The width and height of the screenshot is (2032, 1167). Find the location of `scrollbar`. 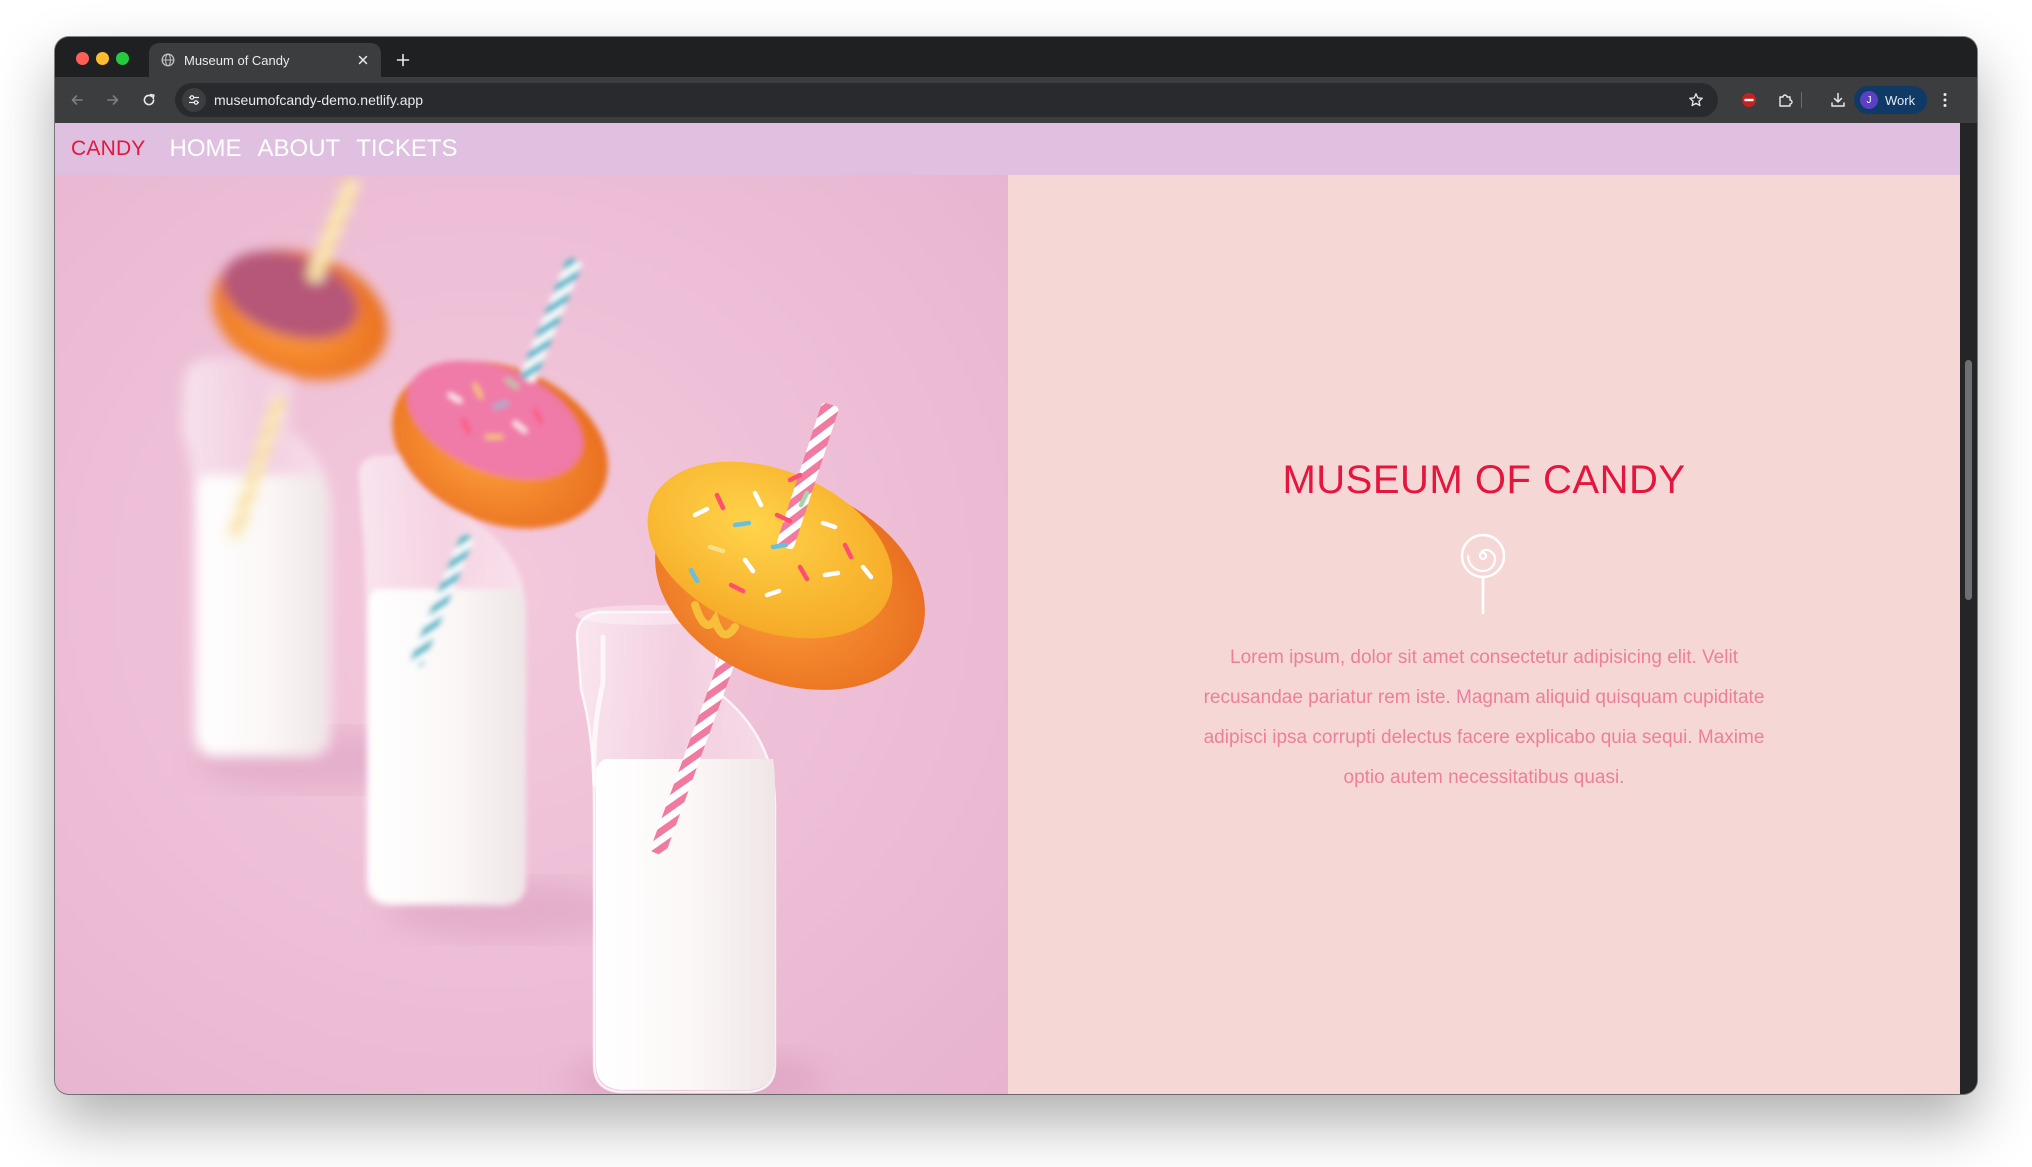

scrollbar is located at coordinates (1968, 608).